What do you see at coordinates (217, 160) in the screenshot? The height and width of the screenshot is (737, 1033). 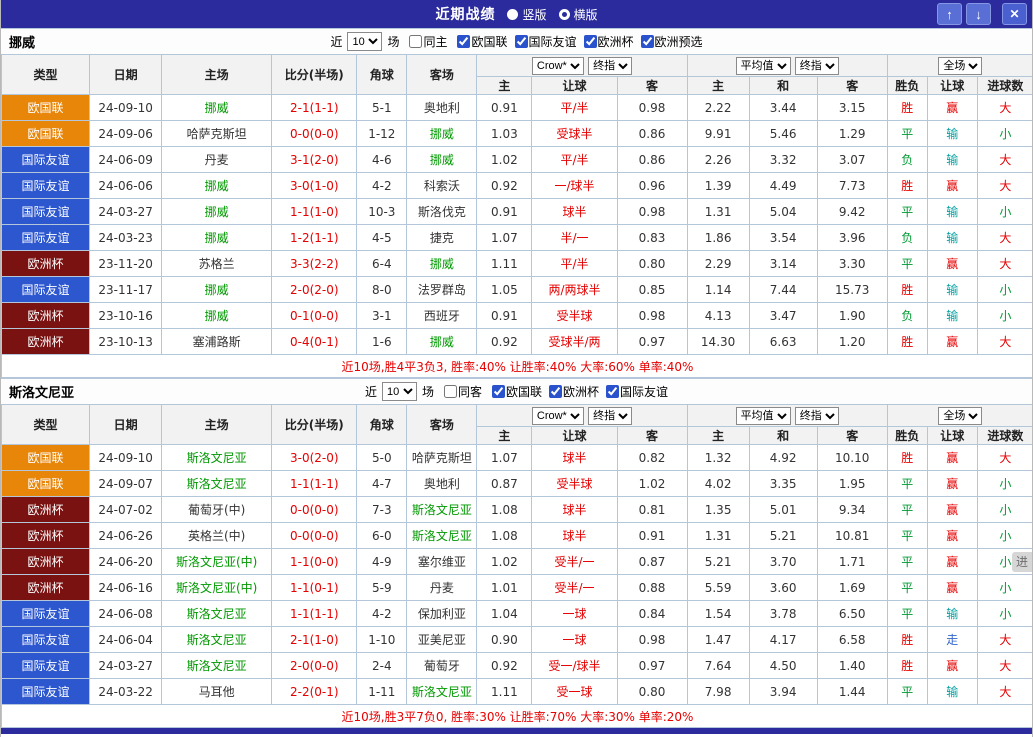 I see `home-team-link: 丹麦` at bounding box center [217, 160].